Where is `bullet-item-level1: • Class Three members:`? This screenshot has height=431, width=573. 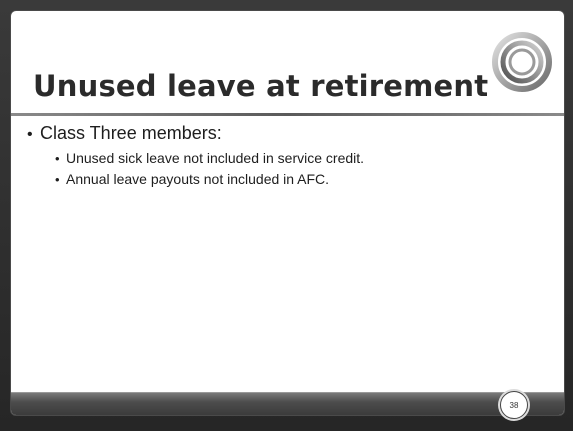 bullet-item-level1: • Class Three members: is located at coordinates (287, 133).